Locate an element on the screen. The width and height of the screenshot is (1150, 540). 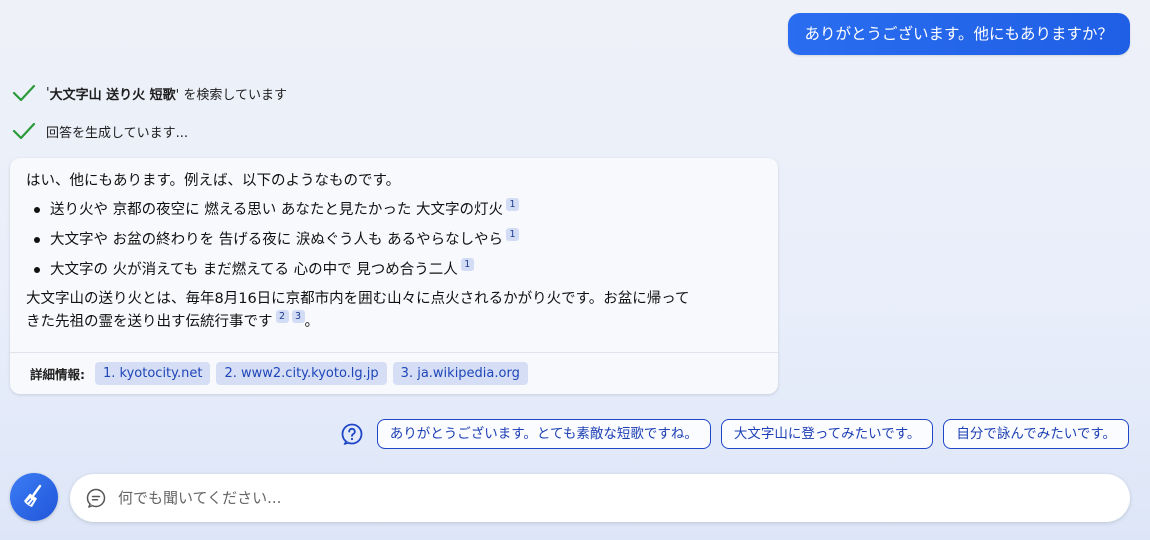
paragraph-end: 。 is located at coordinates (312, 322).